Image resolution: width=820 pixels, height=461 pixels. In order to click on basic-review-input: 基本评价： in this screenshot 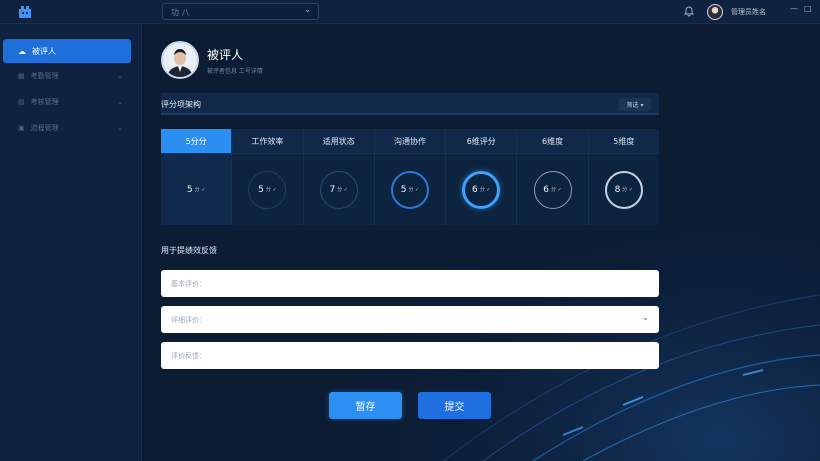, I will do `click(410, 283)`.